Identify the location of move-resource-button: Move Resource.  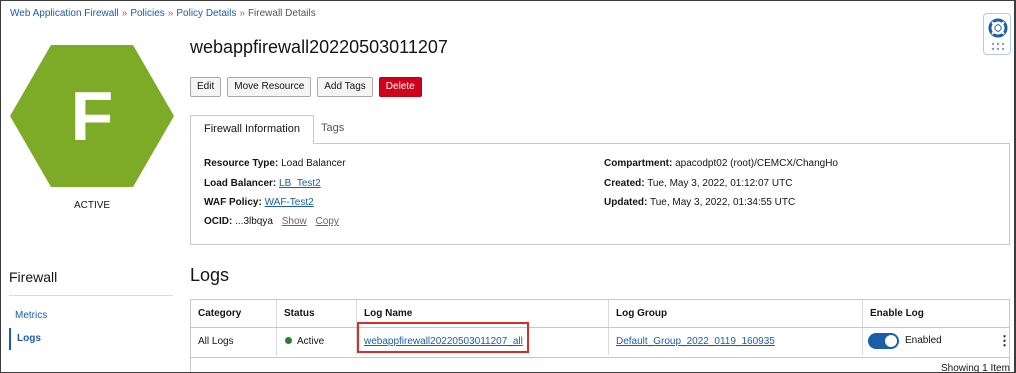
(269, 87).